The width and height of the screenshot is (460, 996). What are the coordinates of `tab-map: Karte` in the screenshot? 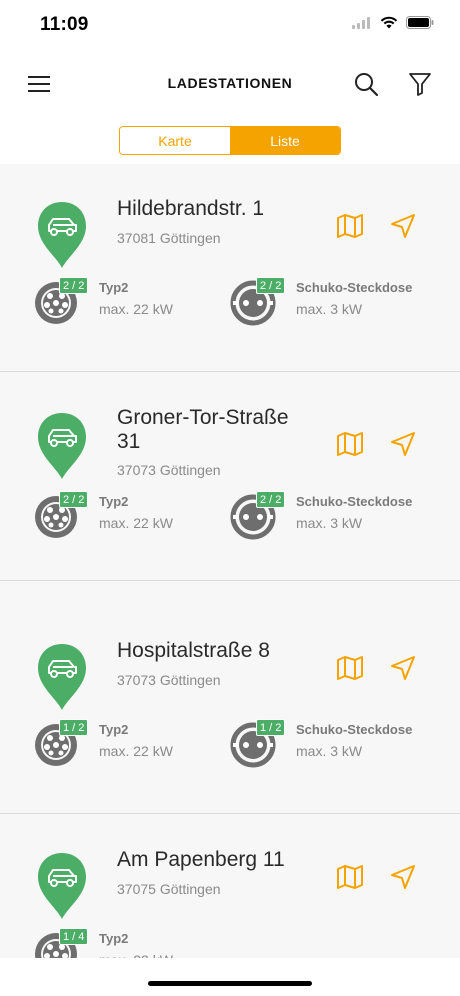 It's located at (175, 140).